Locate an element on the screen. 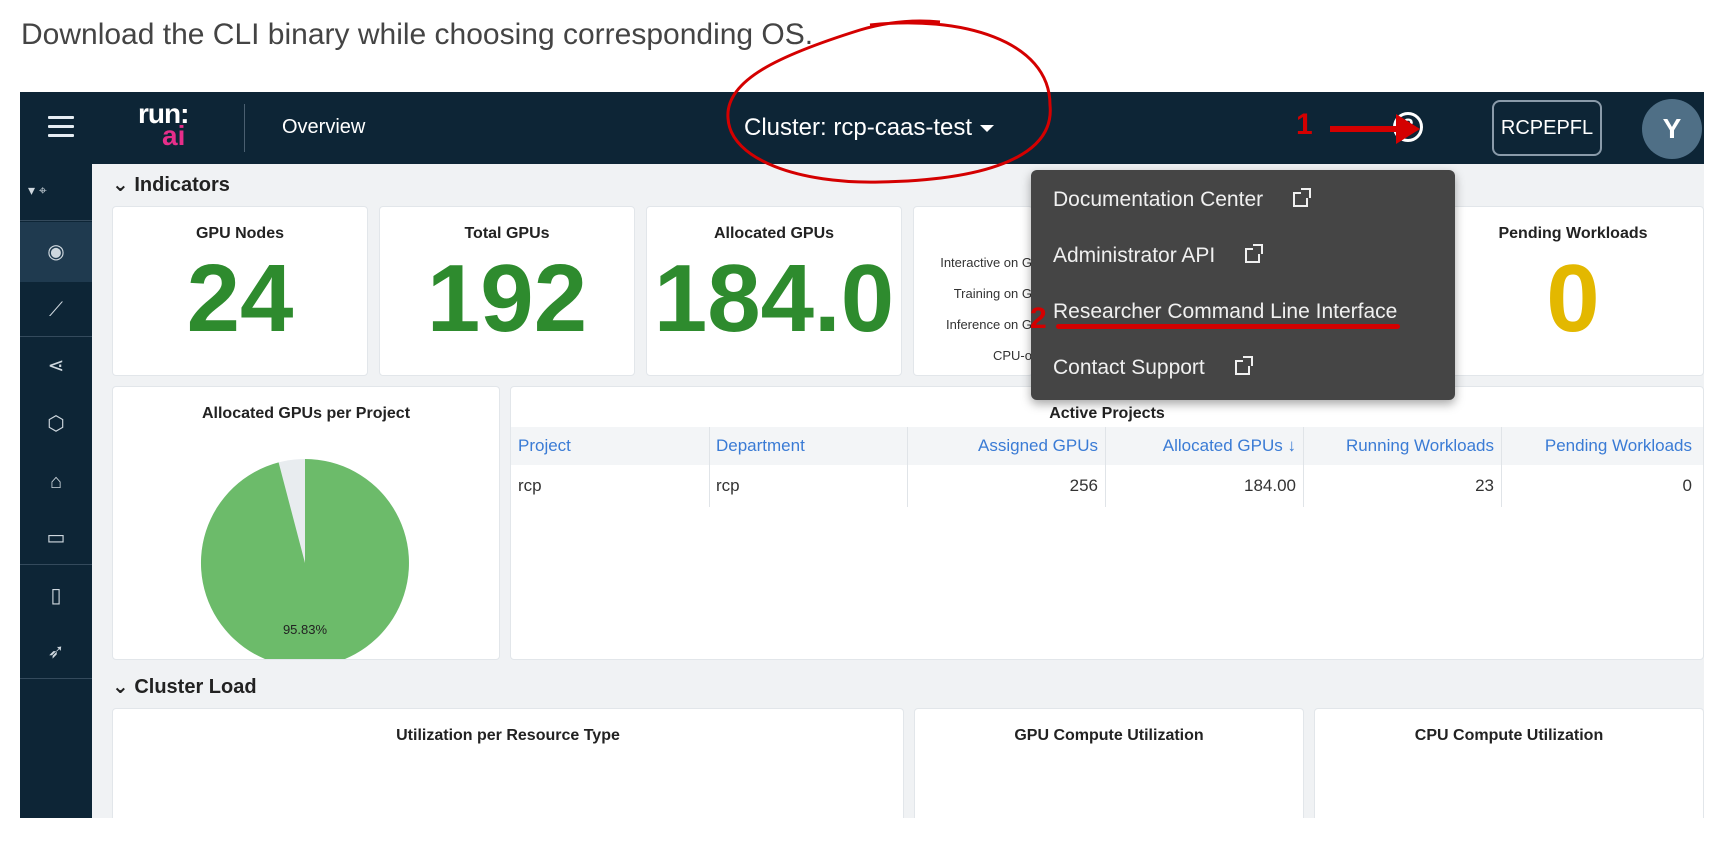 The height and width of the screenshot is (858, 1724). indicators-section-title: ⌄ Indicators is located at coordinates (171, 184).